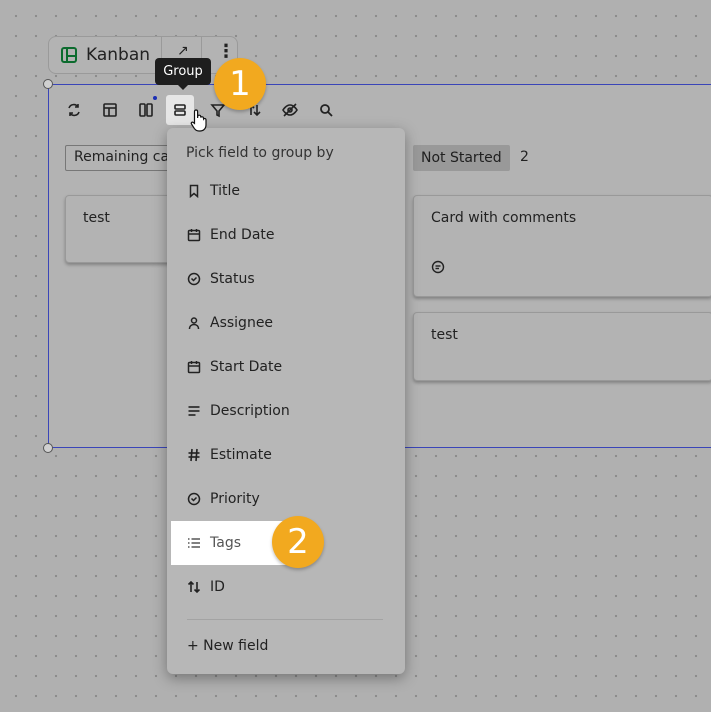 This screenshot has width=711, height=712. I want to click on kanban-logo-icon, so click(69, 55).